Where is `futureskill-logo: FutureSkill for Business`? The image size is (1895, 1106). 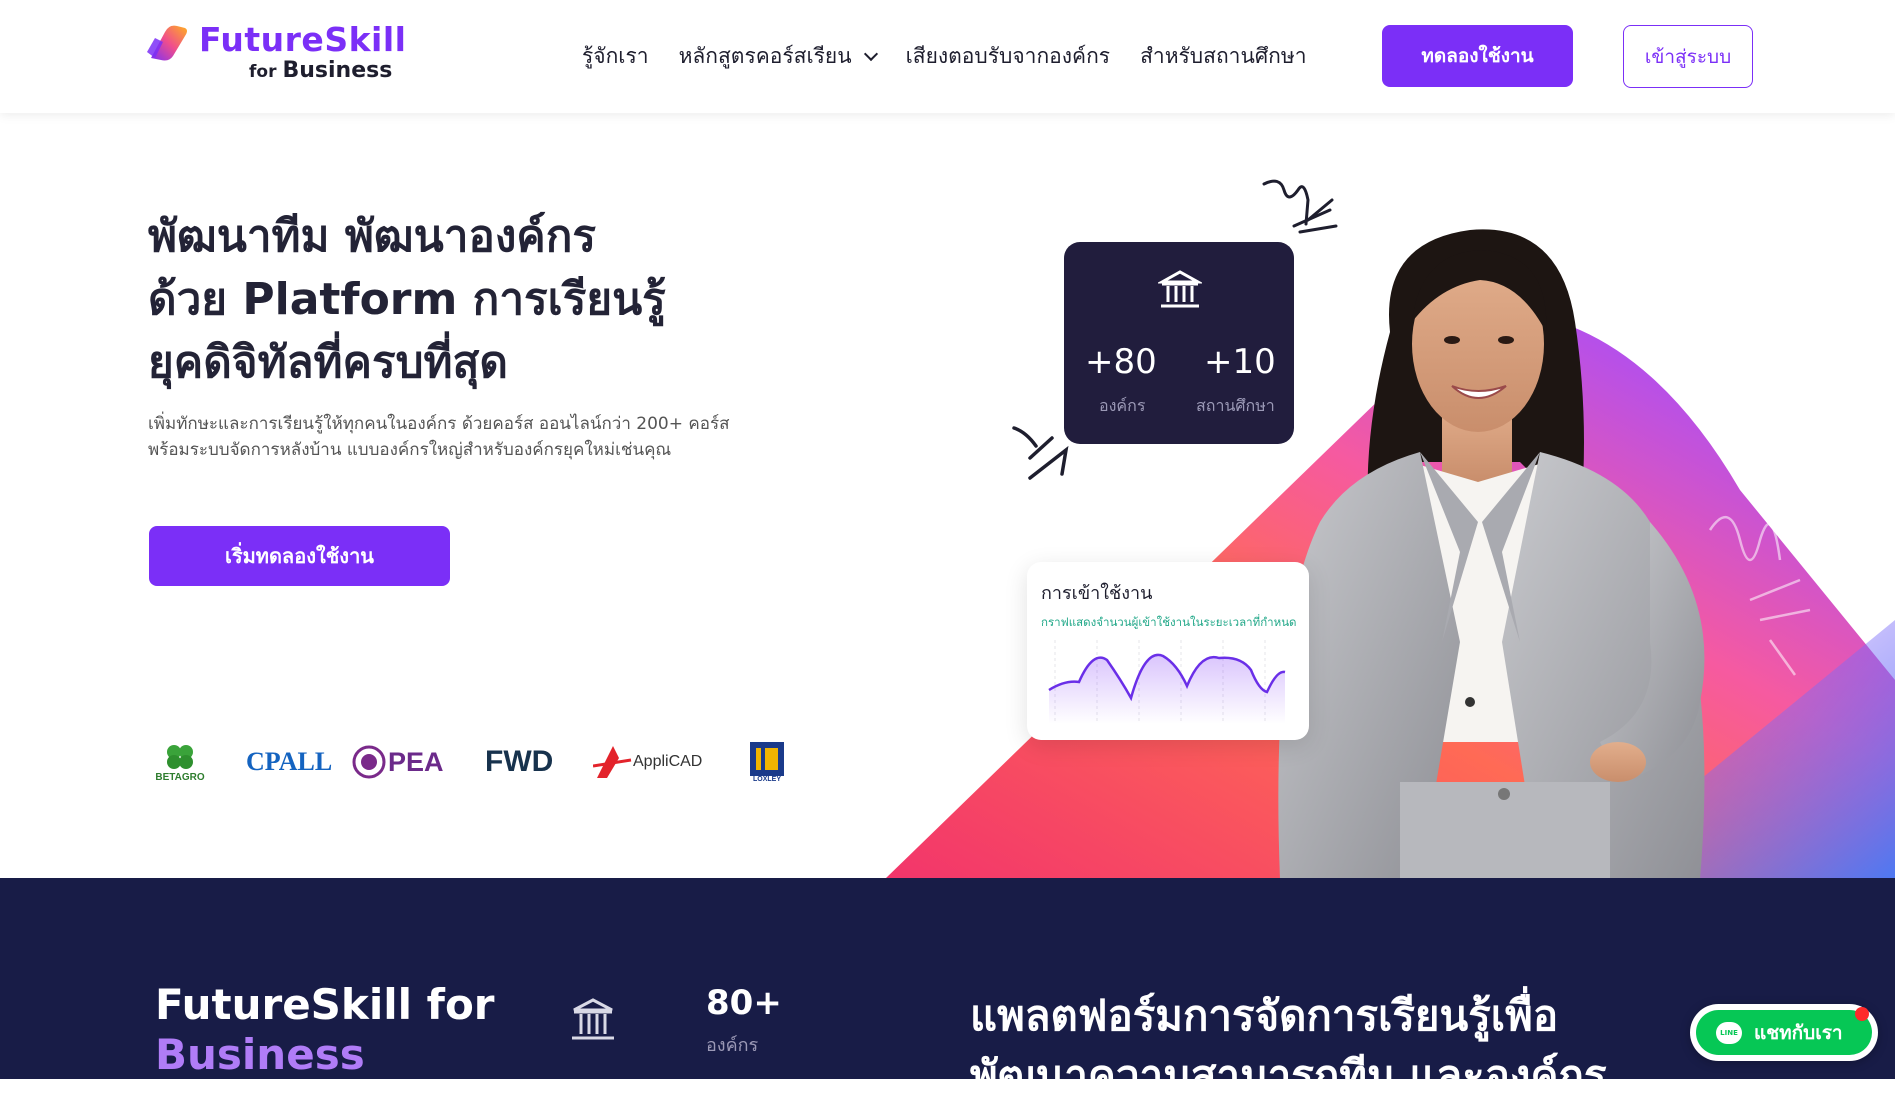
futureskill-logo: FutureSkill for Business is located at coordinates (275, 55).